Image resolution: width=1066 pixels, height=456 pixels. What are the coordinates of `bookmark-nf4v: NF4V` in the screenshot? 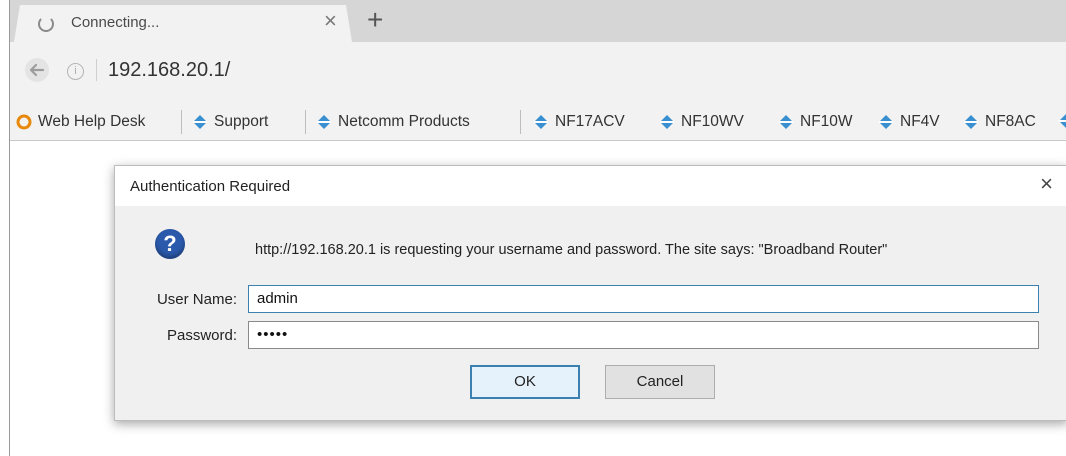 It's located at (909, 122).